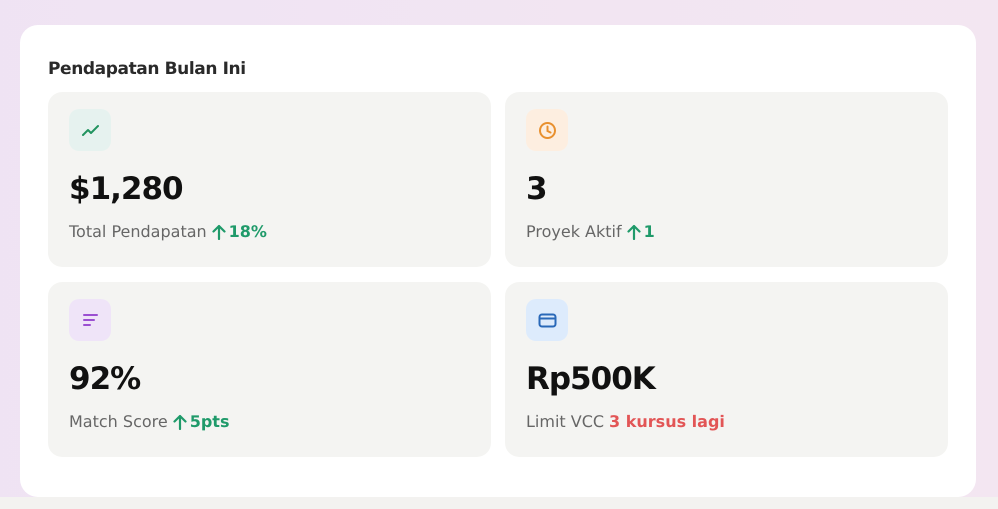 This screenshot has height=509, width=998. I want to click on stat-value: 3, so click(537, 189).